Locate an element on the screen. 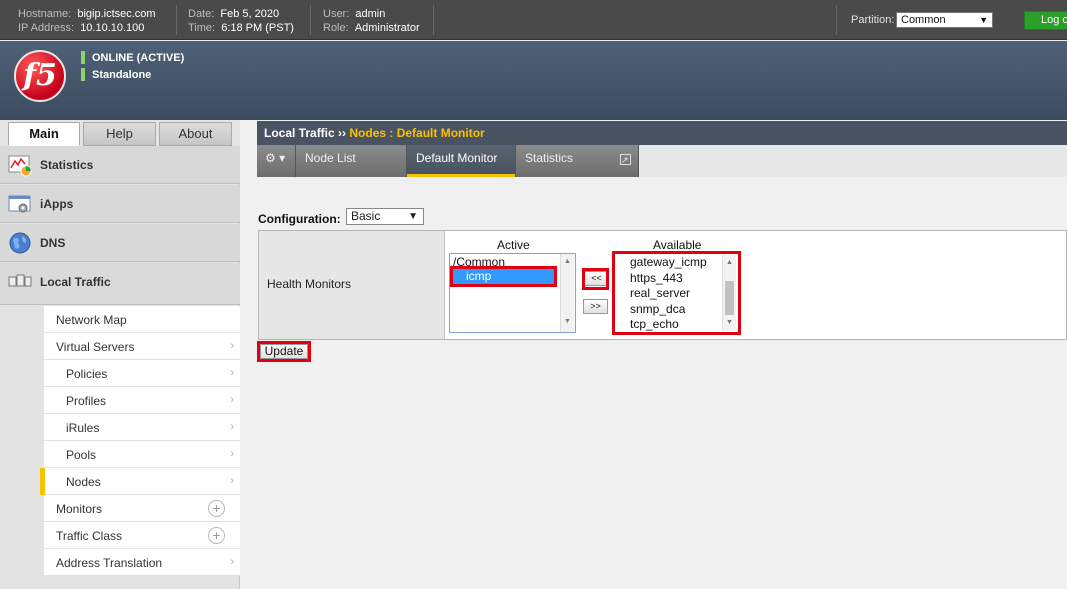  hostname-value: bigip.ictsec.com is located at coordinates (116, 14).